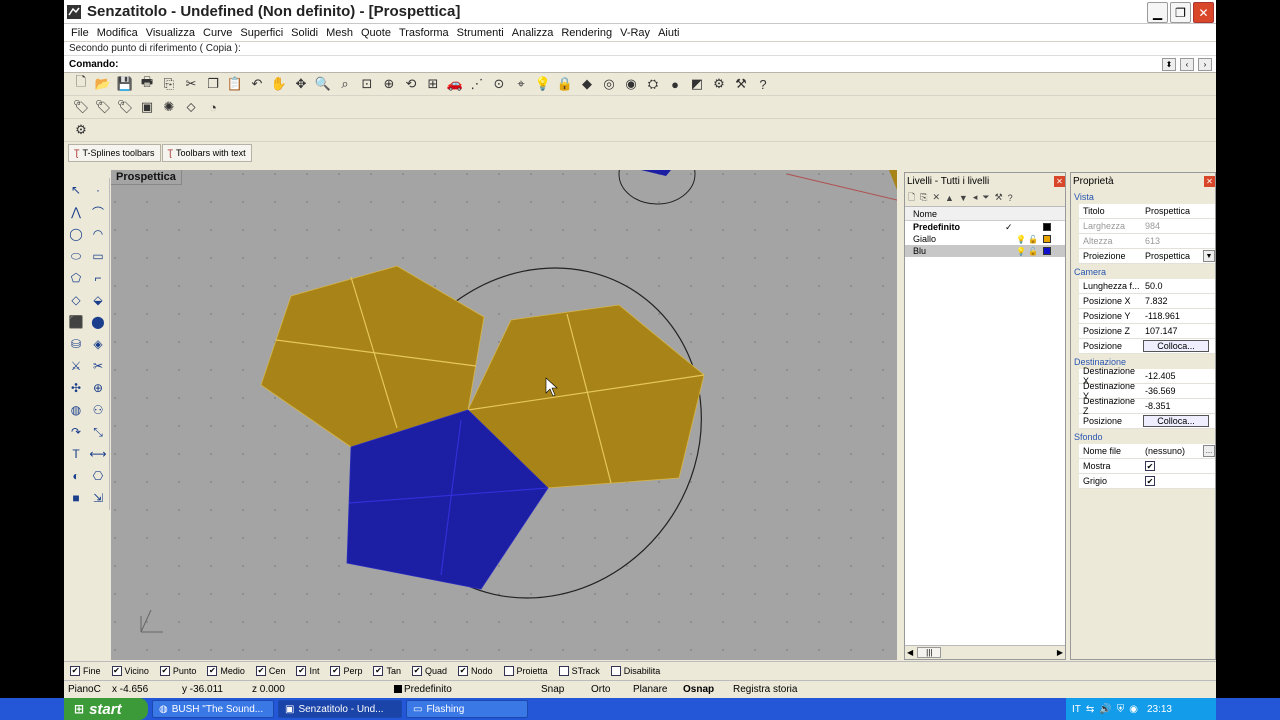 This screenshot has width=1280, height=720. I want to click on menu-vray: V-Ray, so click(635, 33).